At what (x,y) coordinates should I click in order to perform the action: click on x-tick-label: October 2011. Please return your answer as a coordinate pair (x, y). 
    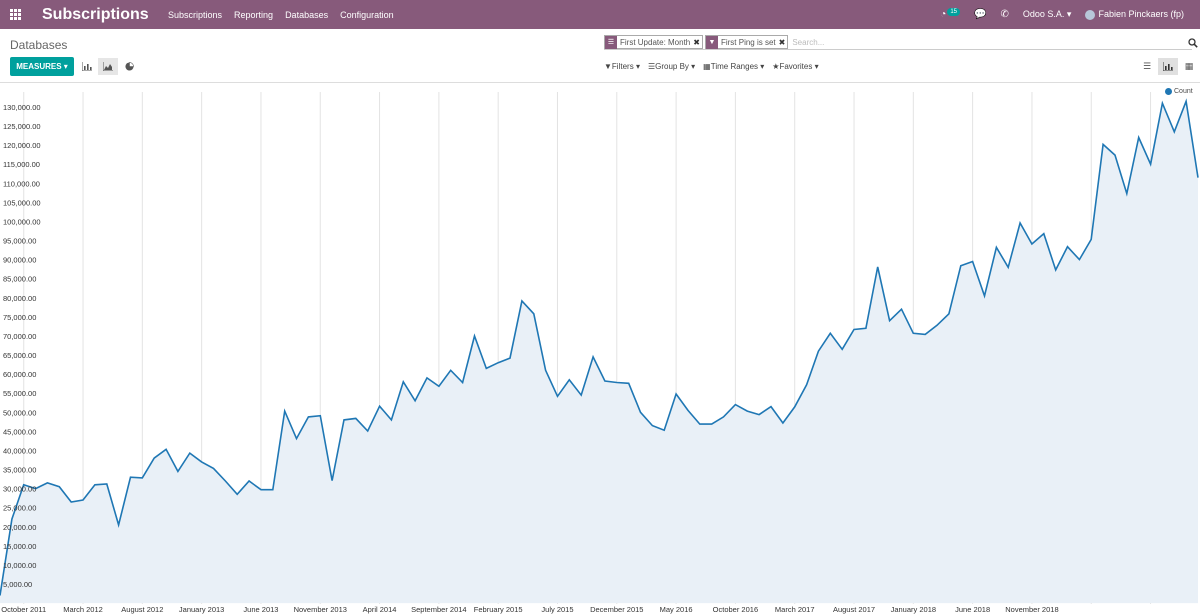
    Looking at the image, I should click on (23, 609).